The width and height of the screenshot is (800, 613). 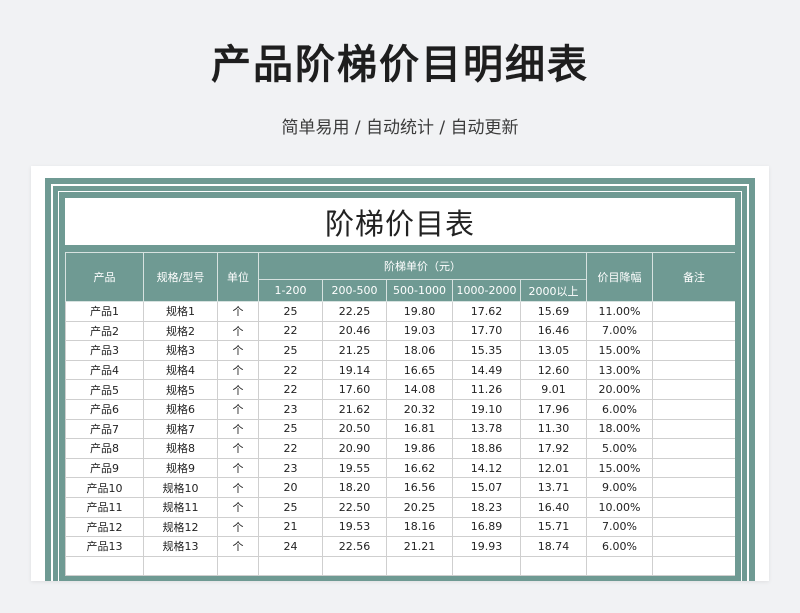 What do you see at coordinates (104, 527) in the screenshot?
I see `cell-product: 产品12` at bounding box center [104, 527].